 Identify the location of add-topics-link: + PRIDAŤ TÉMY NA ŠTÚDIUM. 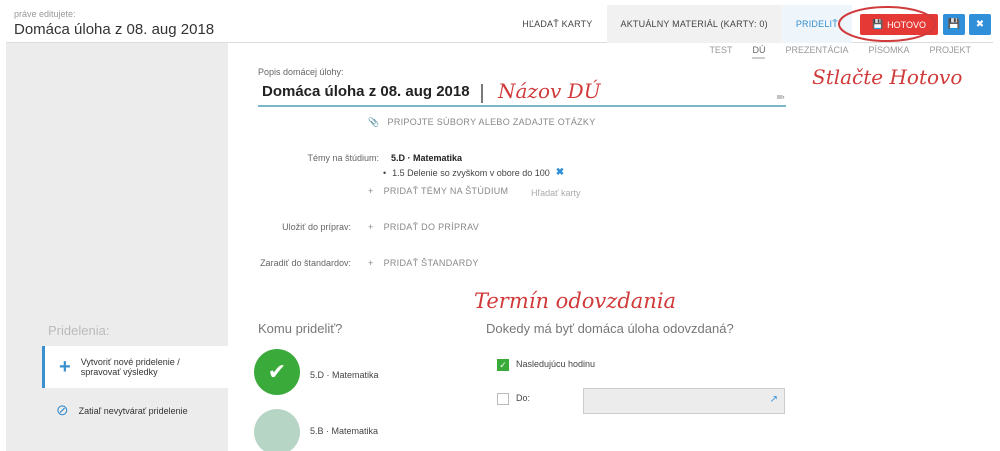
(438, 191).